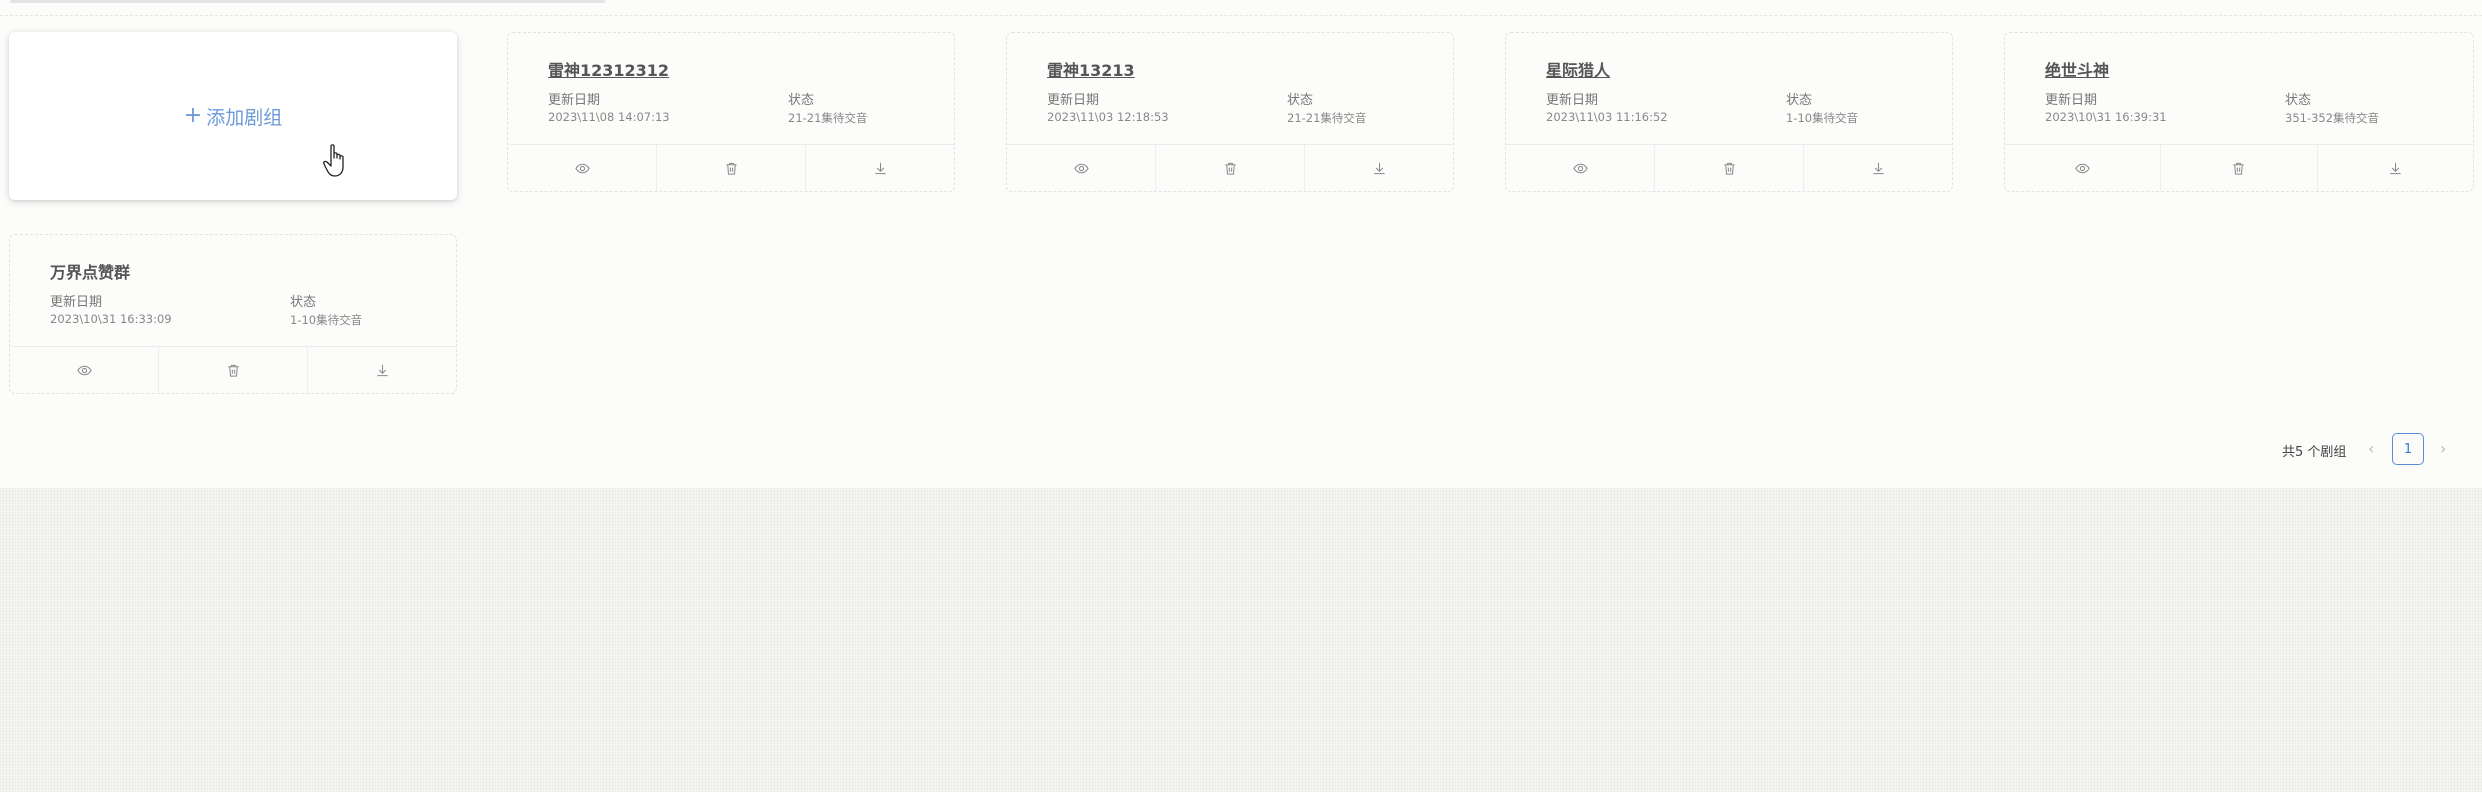 This screenshot has width=2482, height=792. I want to click on date-value: 2023\10\31 16:33:09, so click(111, 319).